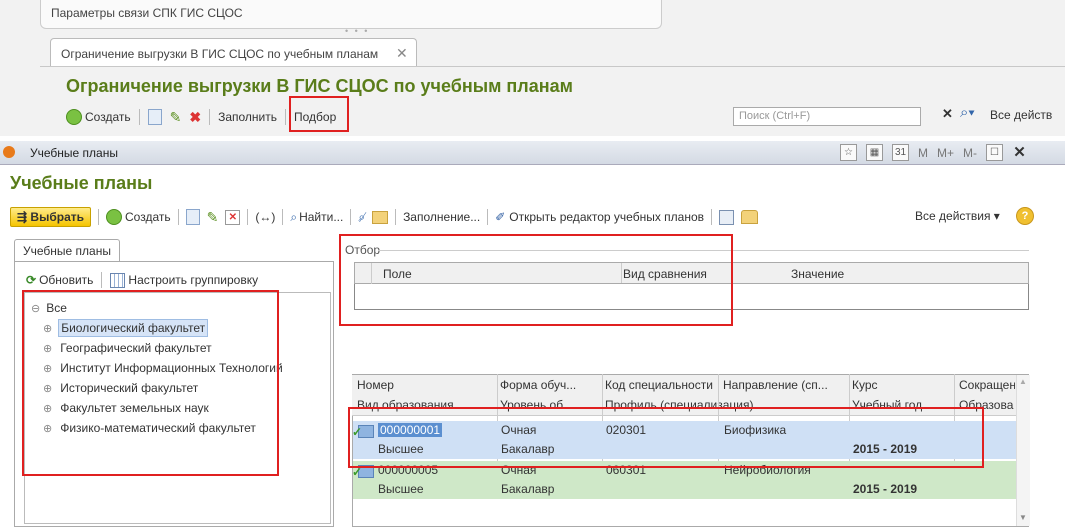 The height and width of the screenshot is (528, 1065). Describe the element at coordinates (9, 152) in the screenshot. I see `app-icon` at that location.